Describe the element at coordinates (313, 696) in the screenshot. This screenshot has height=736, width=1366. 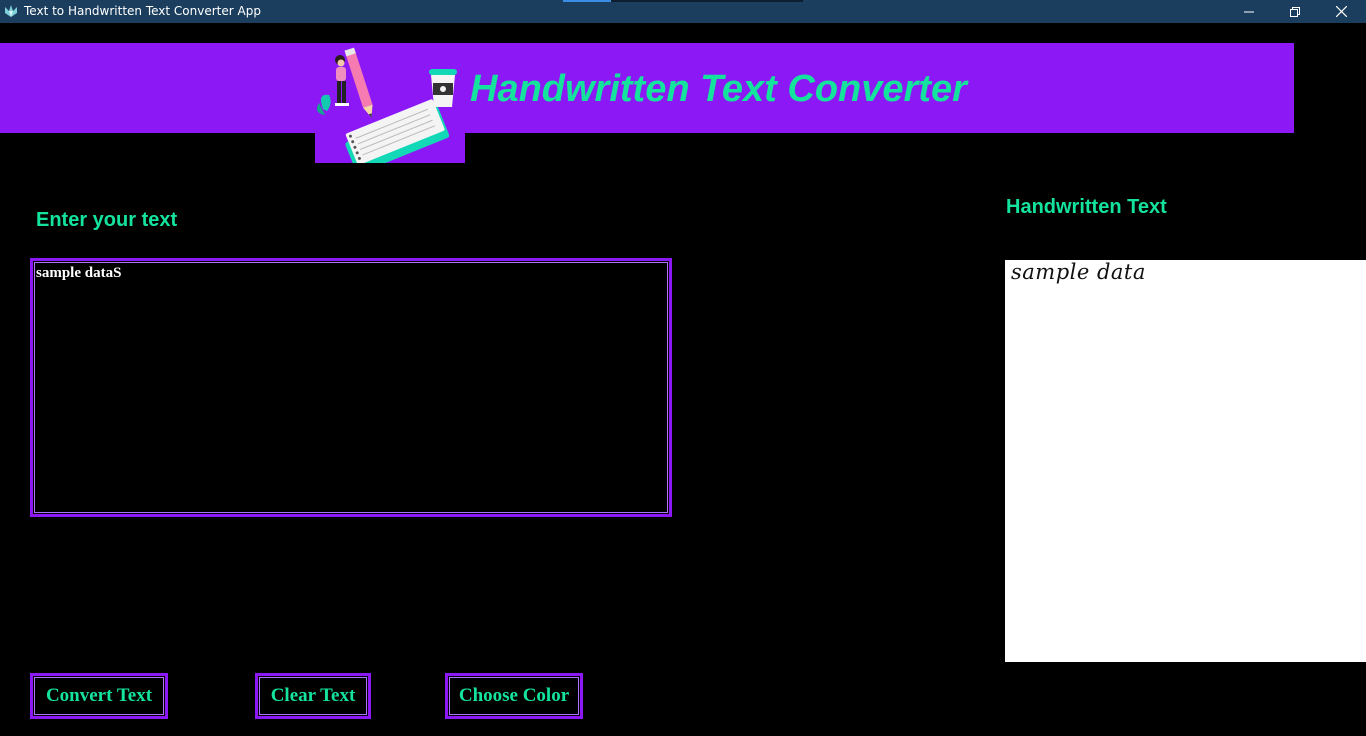
I see `clear-text-button: Clear Text` at that location.